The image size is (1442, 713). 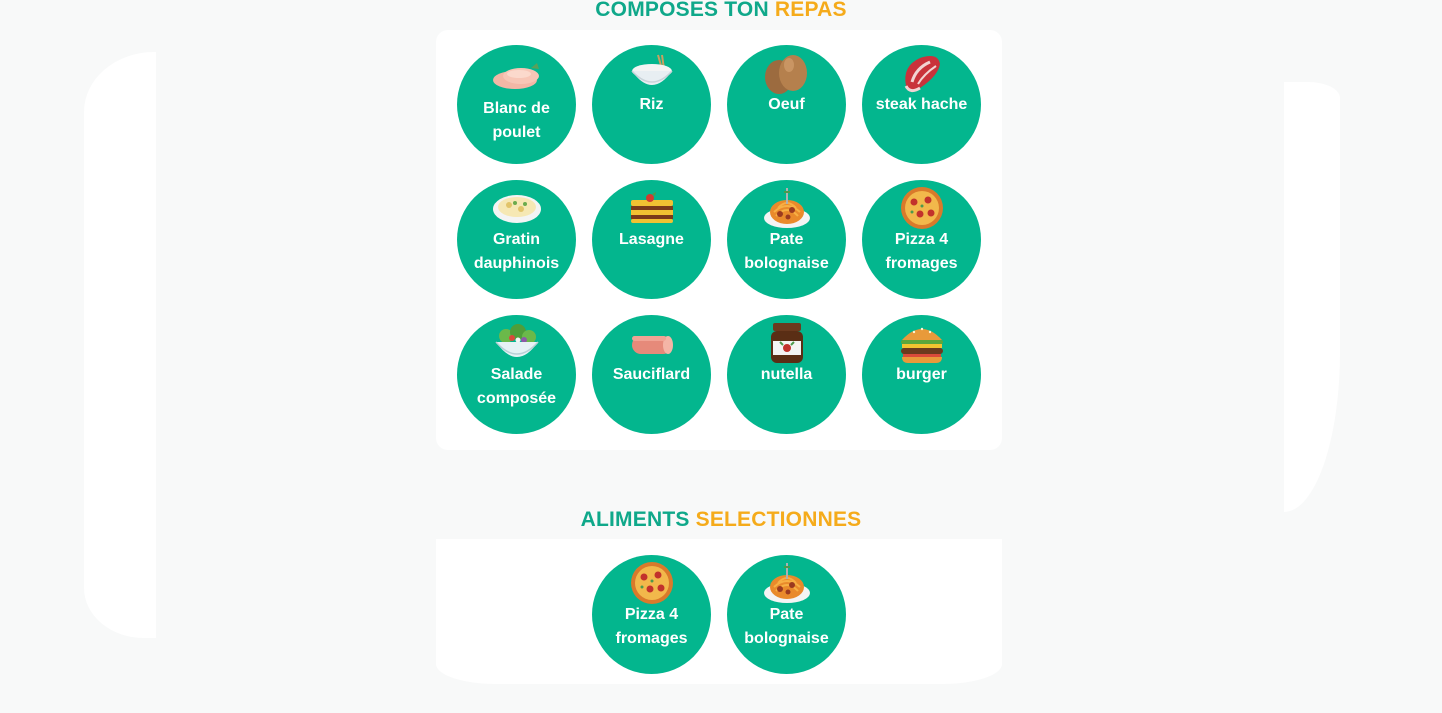 I want to click on food-item-pate-bolognaise: Pate bolognaise, so click(x=786, y=239).